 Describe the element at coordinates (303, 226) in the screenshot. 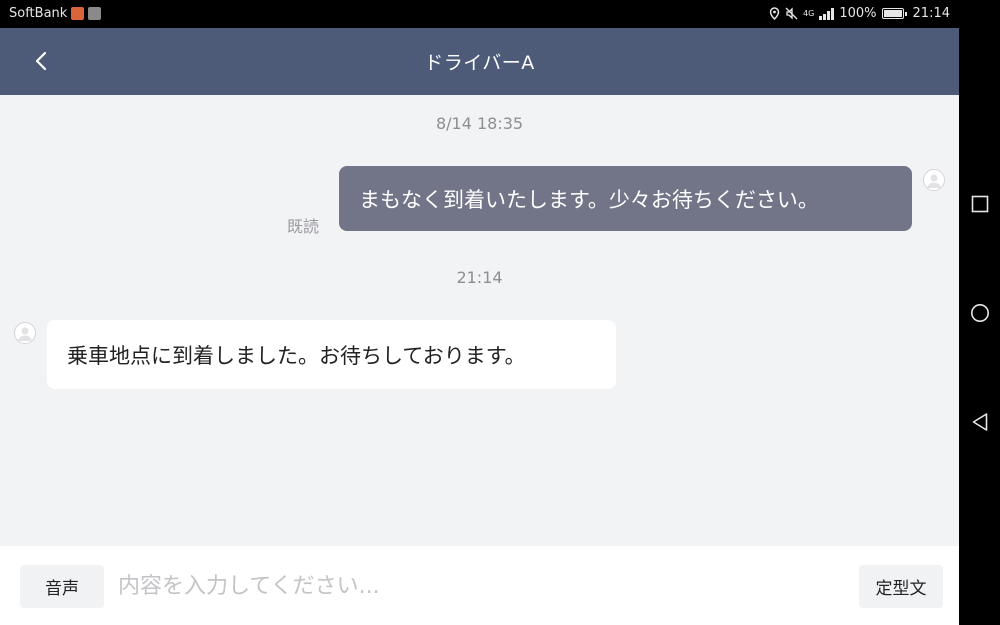

I see `read-receipt: 既読` at that location.